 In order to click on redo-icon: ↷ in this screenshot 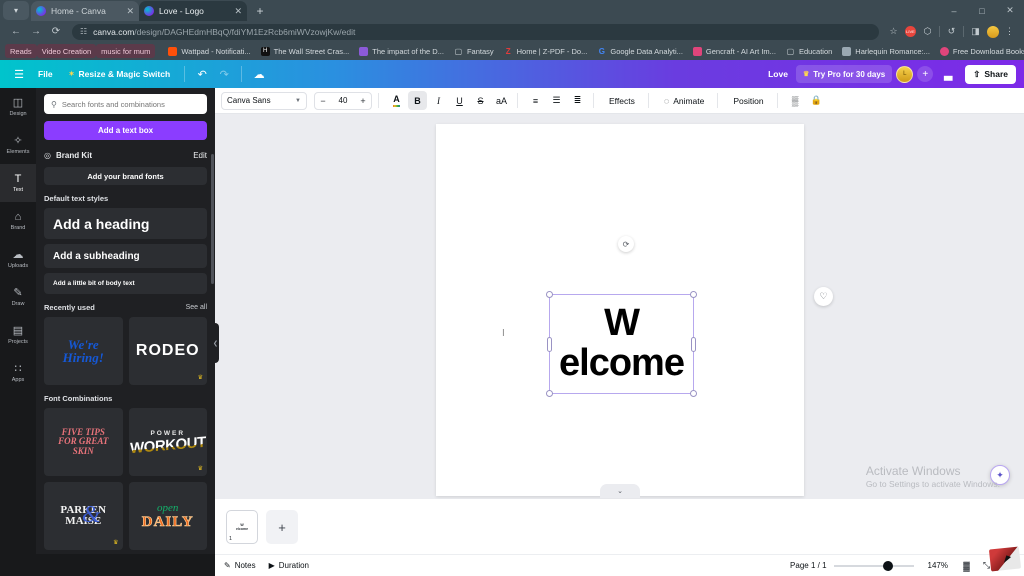, I will do `click(224, 74)`.